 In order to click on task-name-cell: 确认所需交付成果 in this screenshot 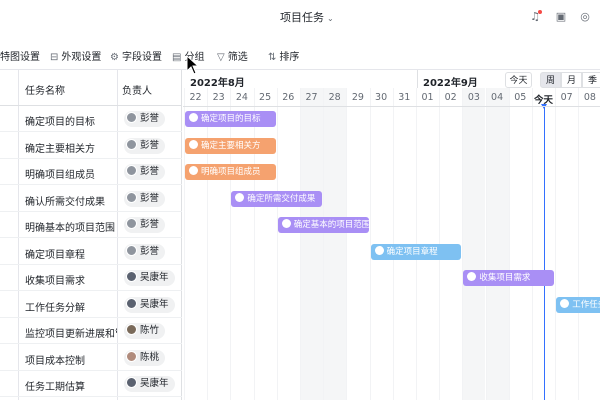, I will do `click(71, 200)`.